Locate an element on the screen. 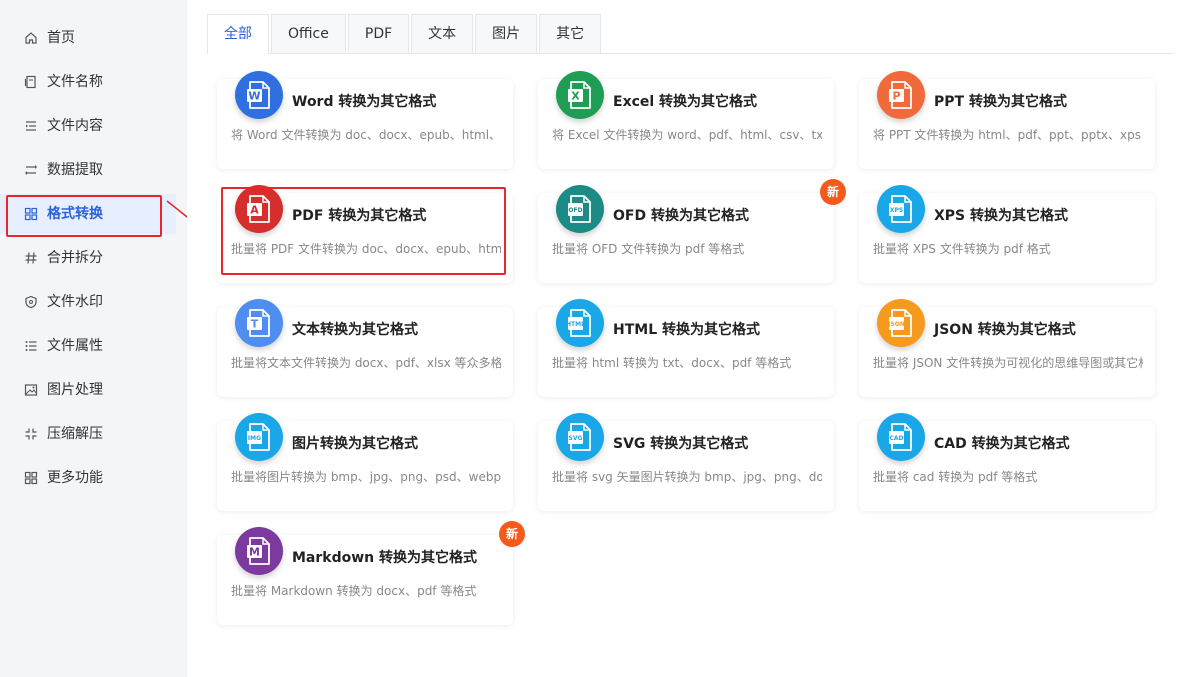  card-title: Word 转换为其它格式 is located at coordinates (364, 102).